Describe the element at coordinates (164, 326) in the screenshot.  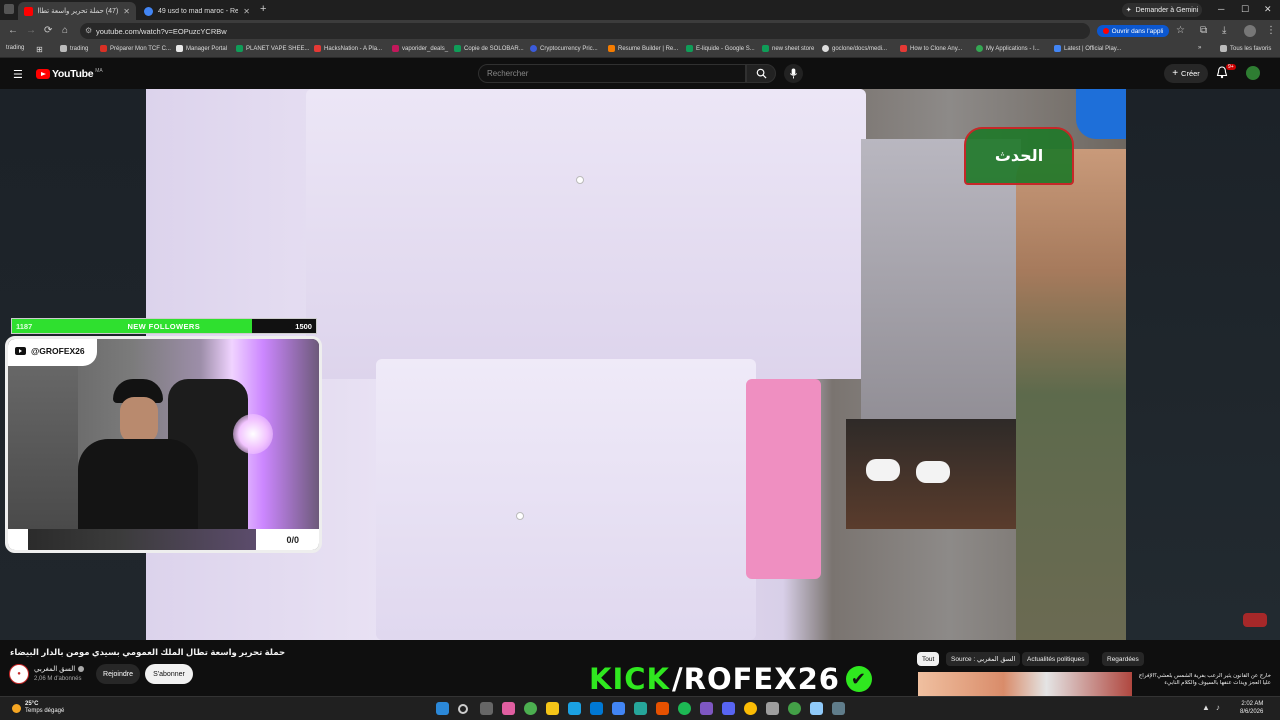
I see `followers-label: NEW FOLLOWERS` at that location.